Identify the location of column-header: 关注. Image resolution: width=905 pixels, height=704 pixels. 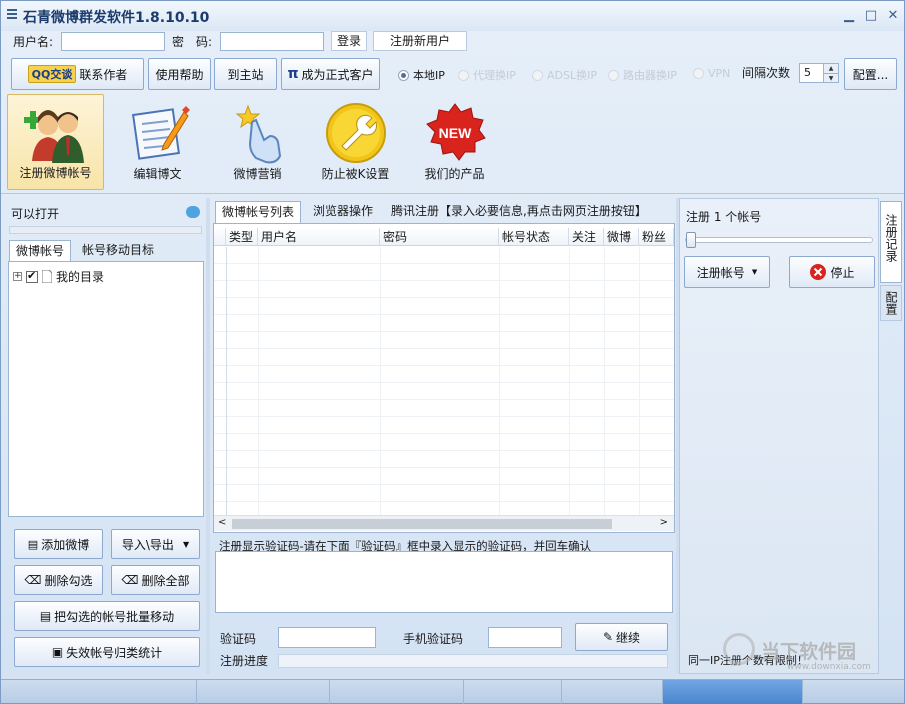
(586, 236).